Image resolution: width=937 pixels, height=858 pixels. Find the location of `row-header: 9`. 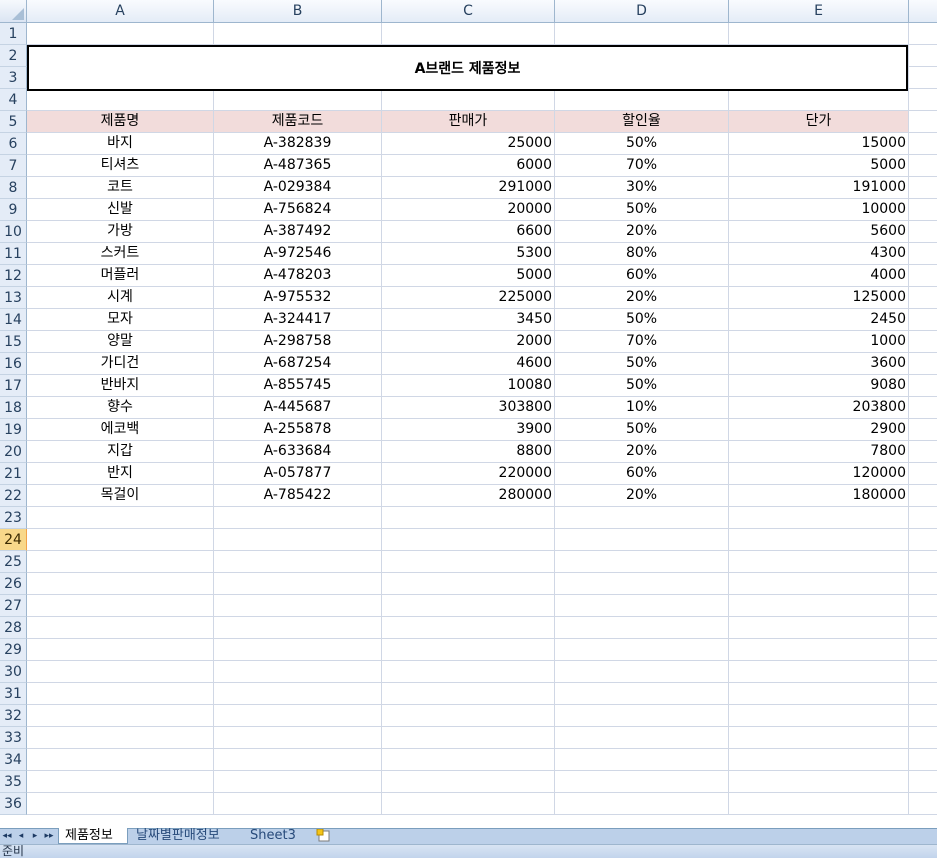

row-header: 9 is located at coordinates (13, 210).